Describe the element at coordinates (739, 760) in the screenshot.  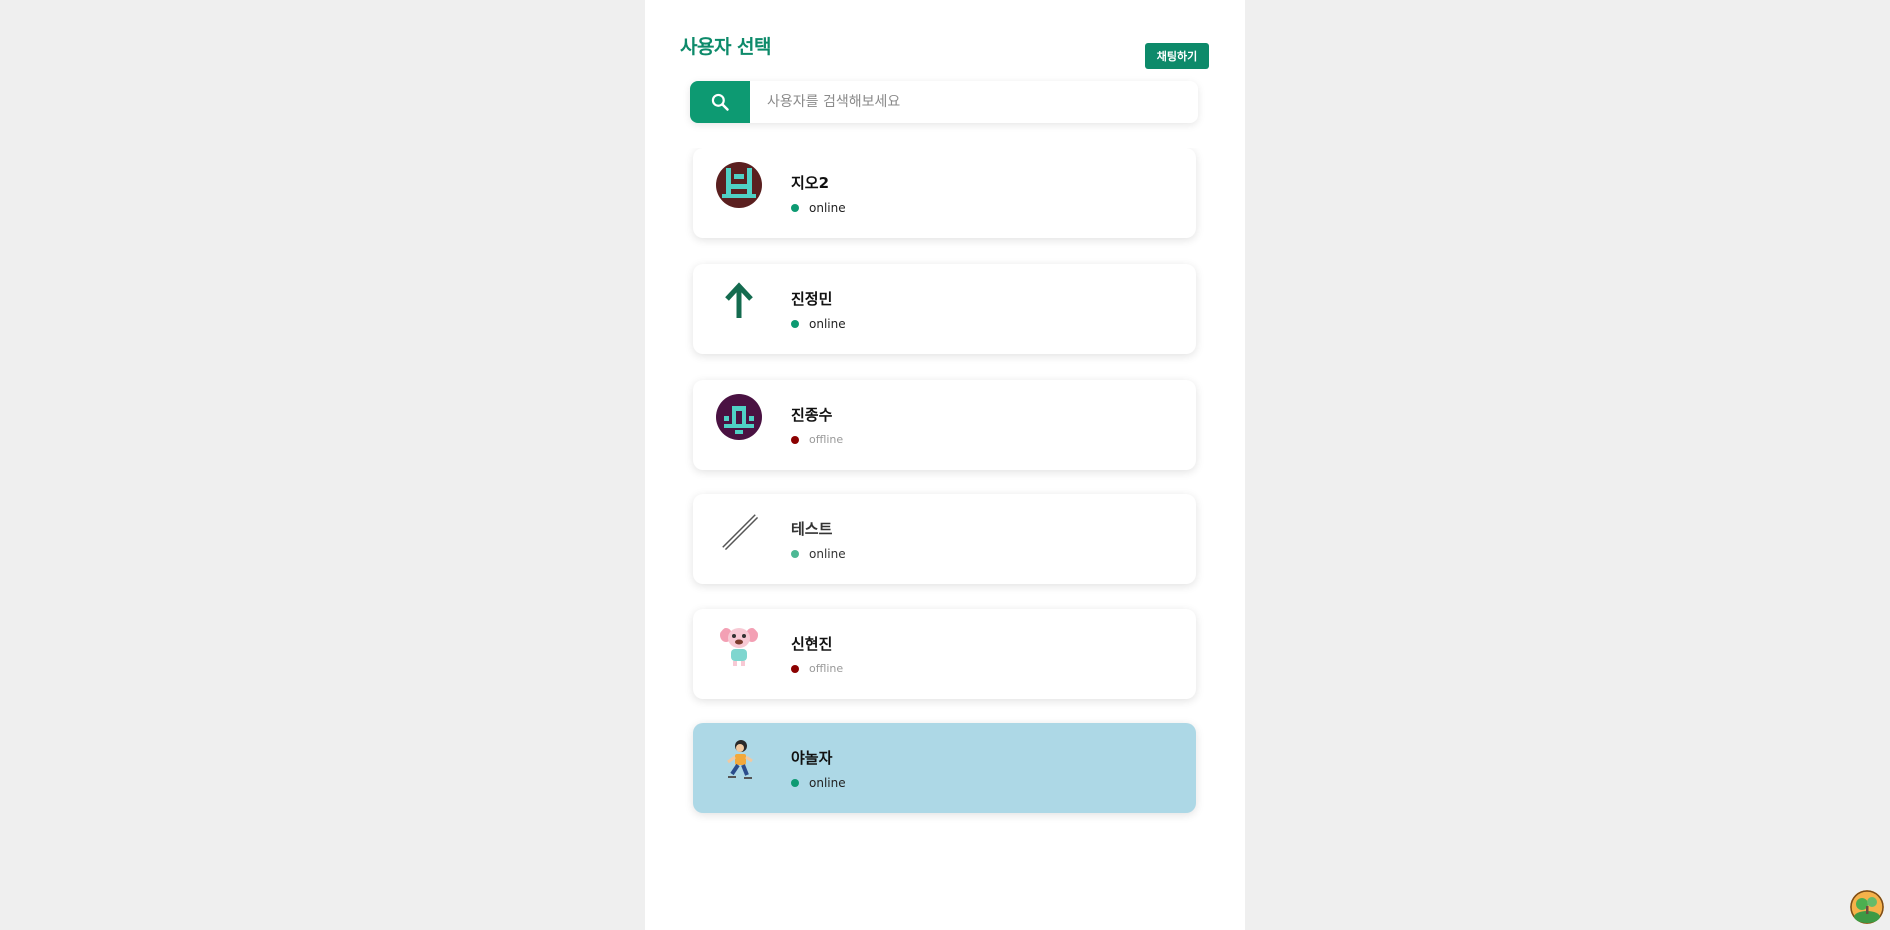
I see `running-boy-icon` at that location.